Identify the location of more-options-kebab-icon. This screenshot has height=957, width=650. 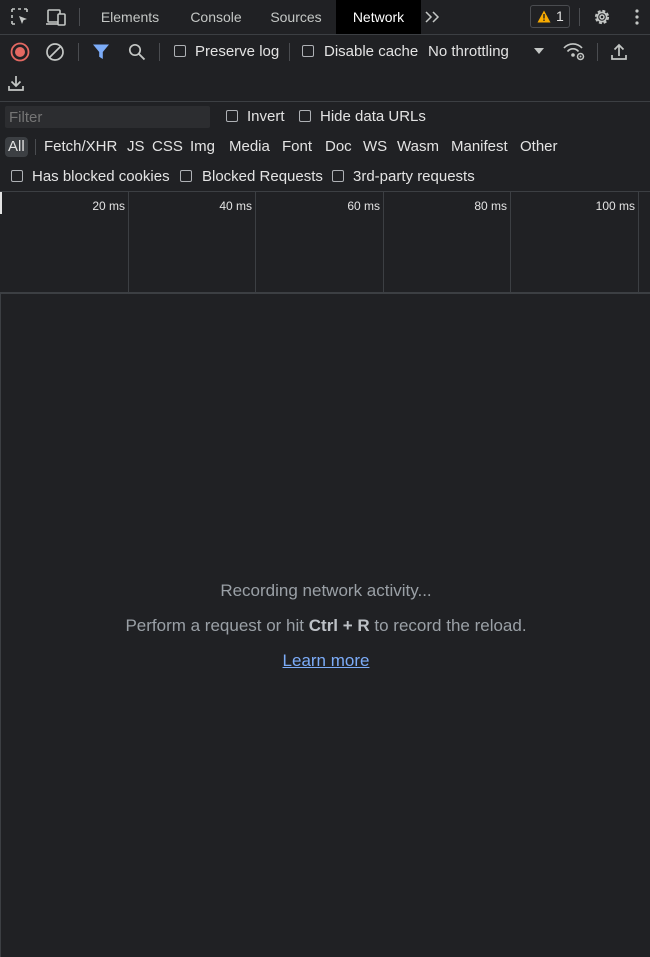
(637, 17).